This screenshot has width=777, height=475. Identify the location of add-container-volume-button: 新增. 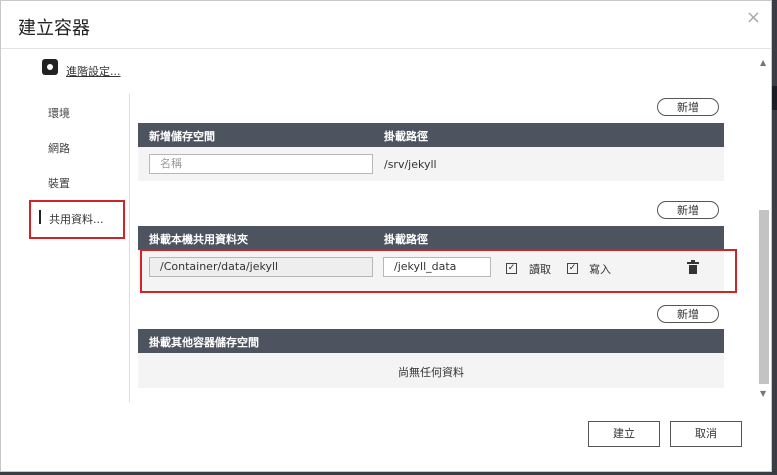
(688, 314).